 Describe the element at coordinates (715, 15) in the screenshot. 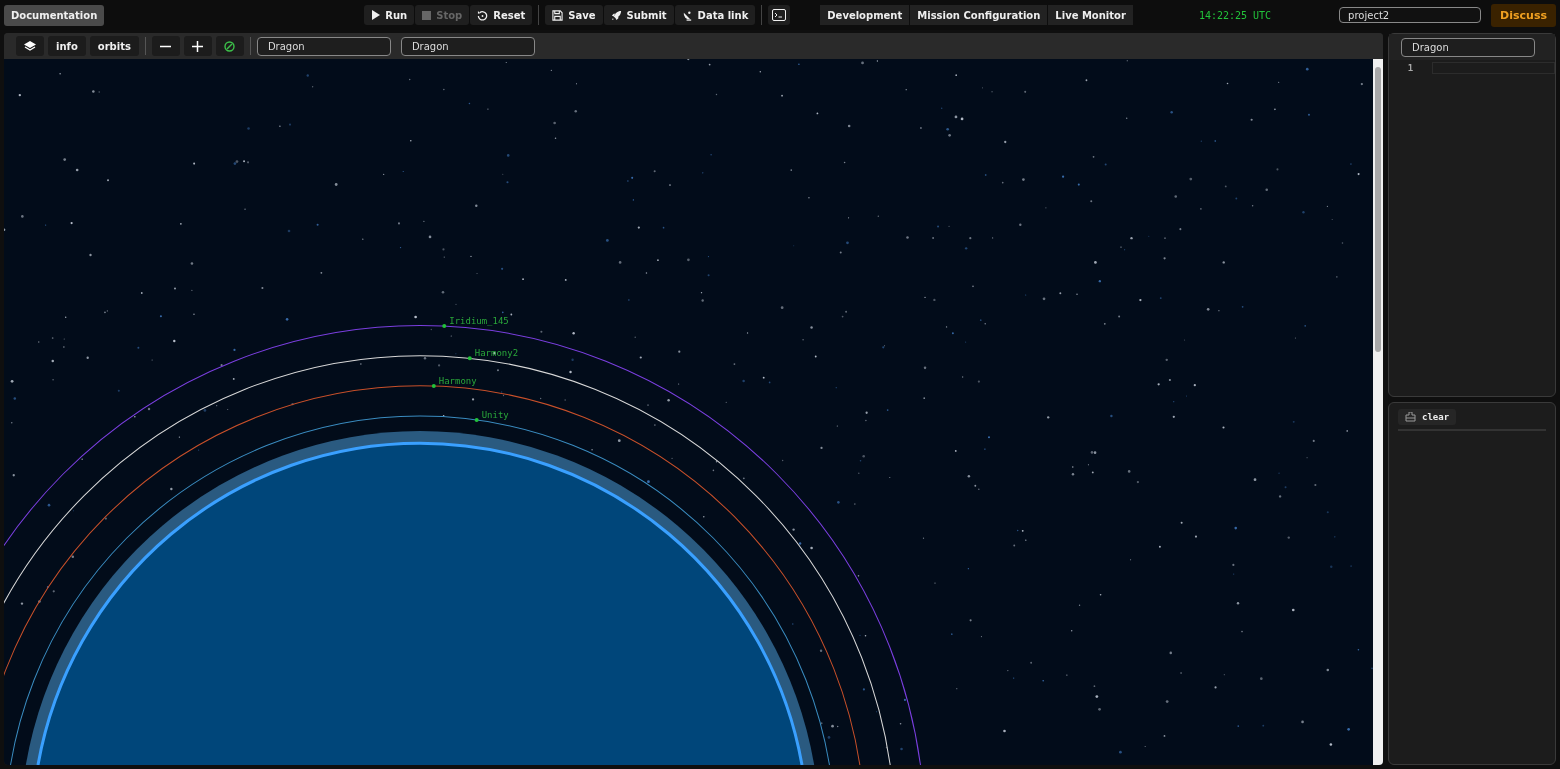

I see `toolbar-button: Data link` at that location.